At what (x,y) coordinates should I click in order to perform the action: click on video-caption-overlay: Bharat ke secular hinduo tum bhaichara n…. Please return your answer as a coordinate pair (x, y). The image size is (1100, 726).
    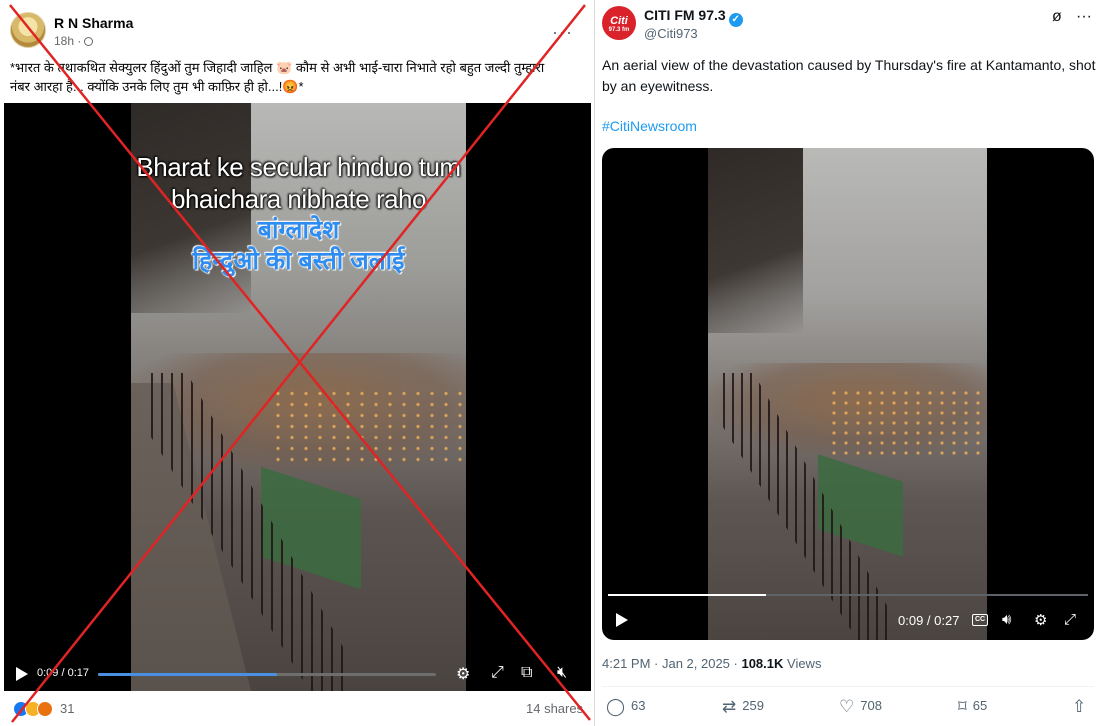
    Looking at the image, I should click on (298, 214).